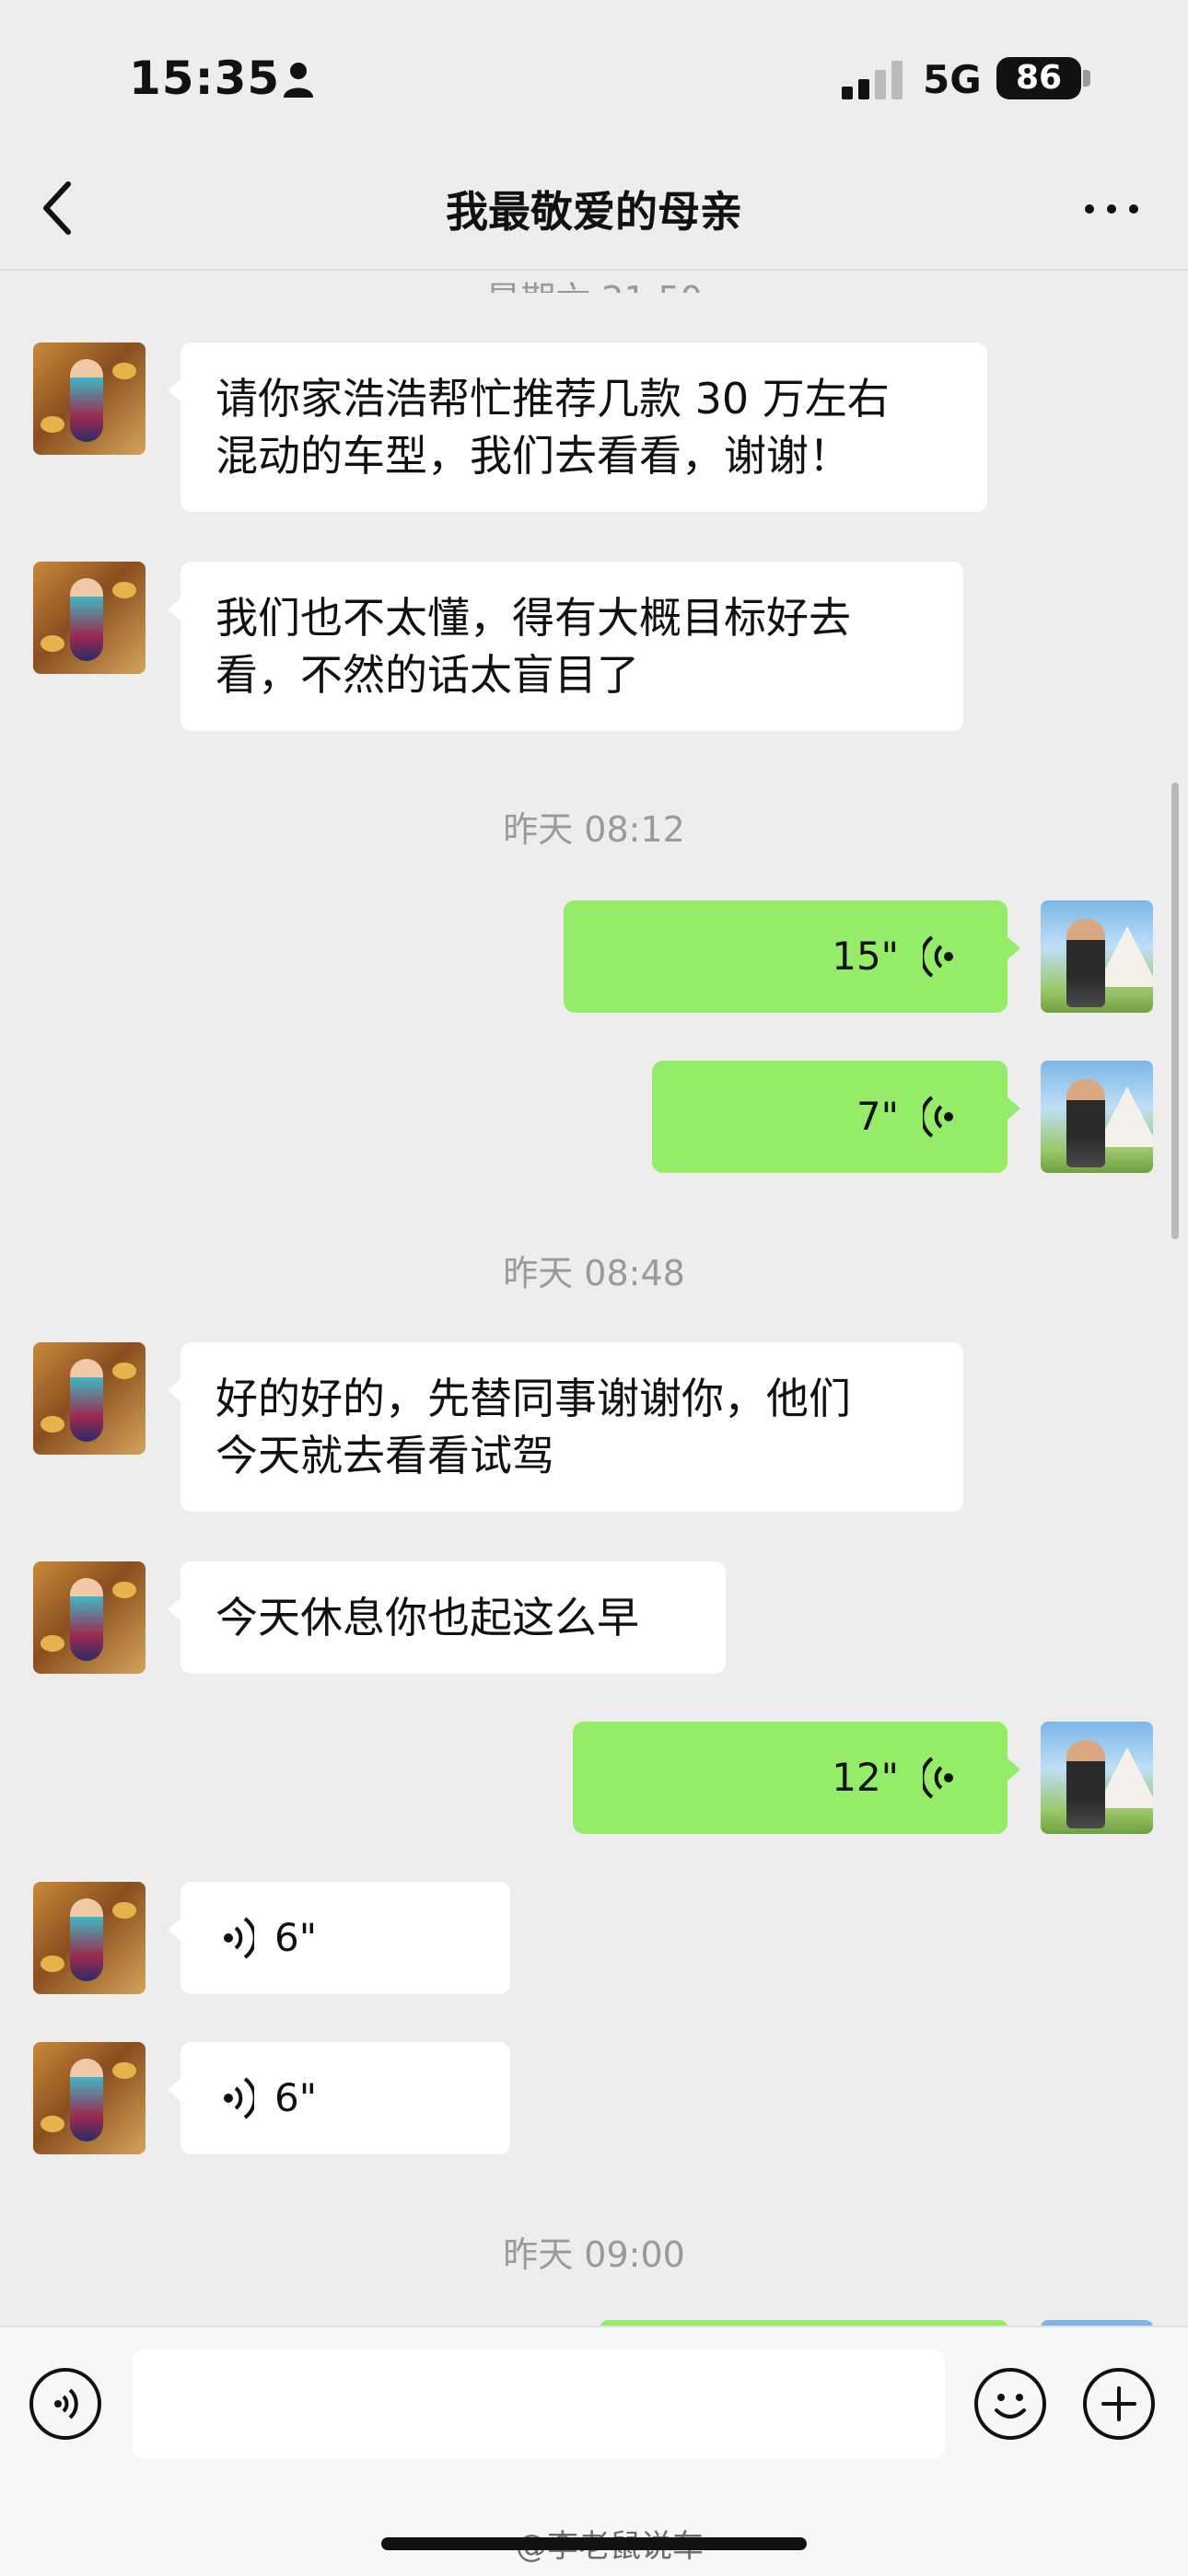 Image resolution: width=1188 pixels, height=2576 pixels. What do you see at coordinates (65, 2404) in the screenshot?
I see `voice-icon` at bounding box center [65, 2404].